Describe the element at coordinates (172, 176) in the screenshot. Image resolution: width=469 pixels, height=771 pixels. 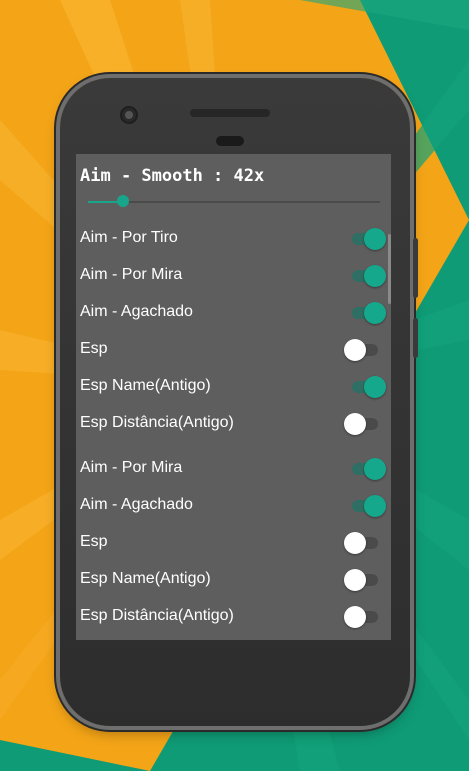
I see `smooth-label: Aim - Smooth : 42x` at that location.